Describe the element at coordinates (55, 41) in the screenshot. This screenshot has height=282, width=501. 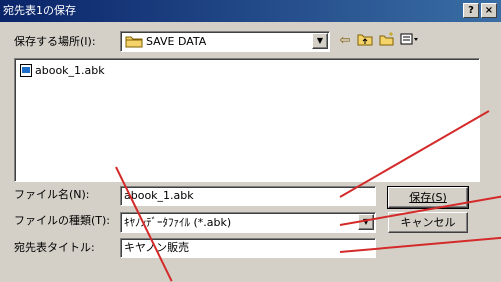
I see `location-label: 保存する場所(I):` at that location.